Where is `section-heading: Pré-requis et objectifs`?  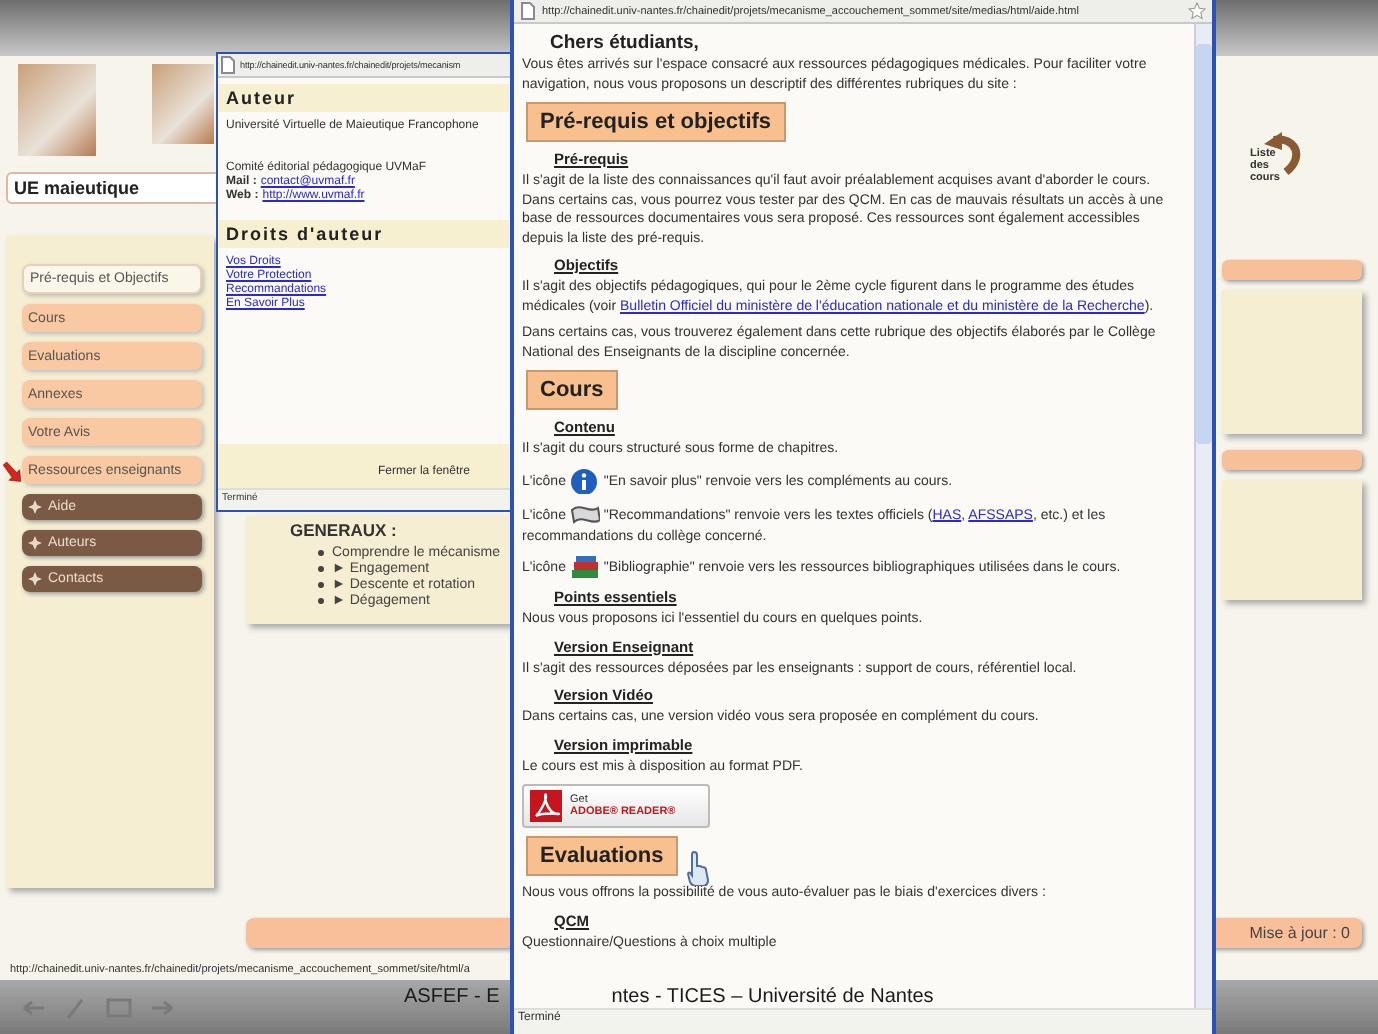
section-heading: Pré-requis et objectifs is located at coordinates (656, 122).